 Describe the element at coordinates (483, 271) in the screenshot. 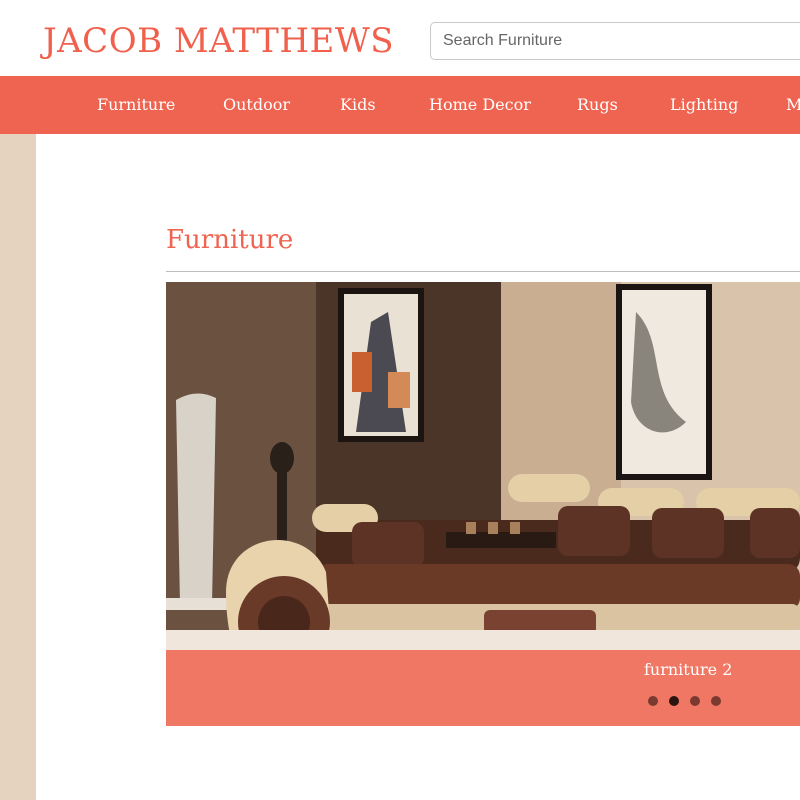

I see `title-divider` at that location.